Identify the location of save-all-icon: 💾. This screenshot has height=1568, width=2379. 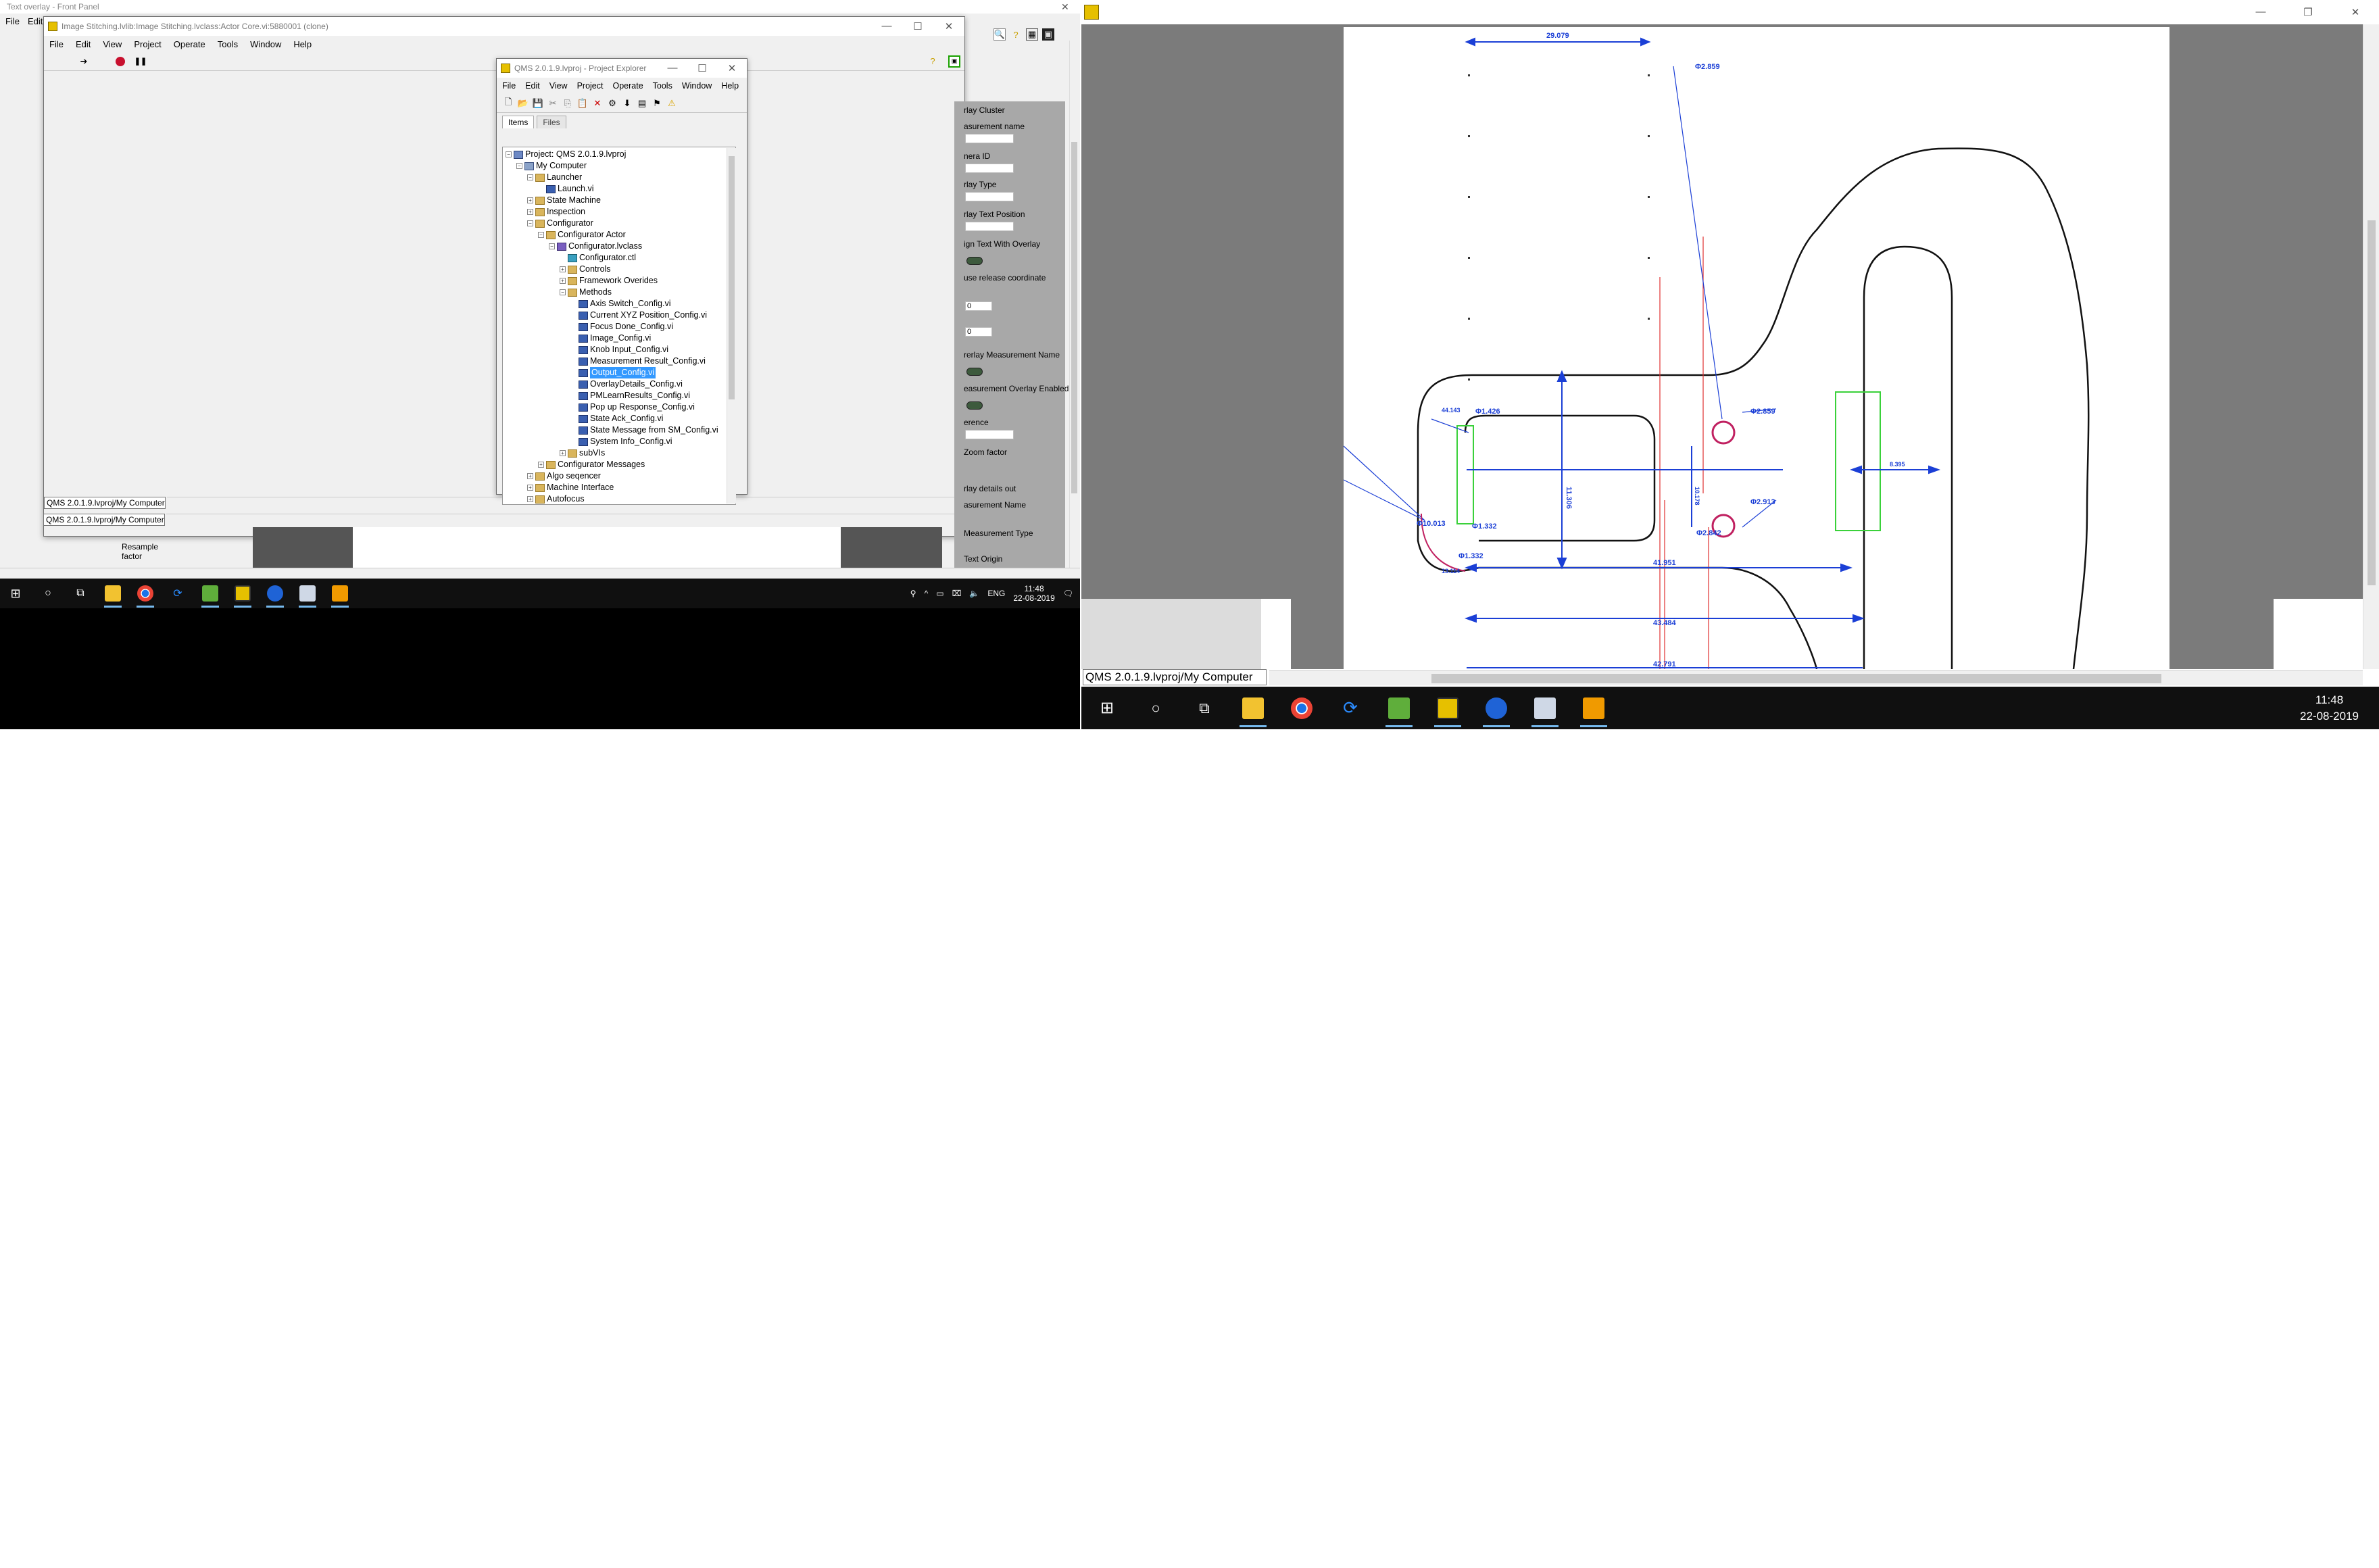
(538, 103).